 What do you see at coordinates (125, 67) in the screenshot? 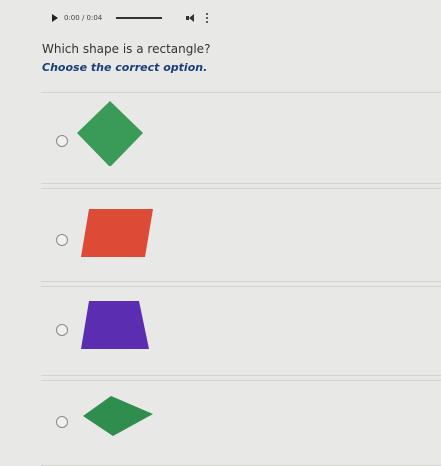
I see `instruction-text: Choose the correct option.` at bounding box center [125, 67].